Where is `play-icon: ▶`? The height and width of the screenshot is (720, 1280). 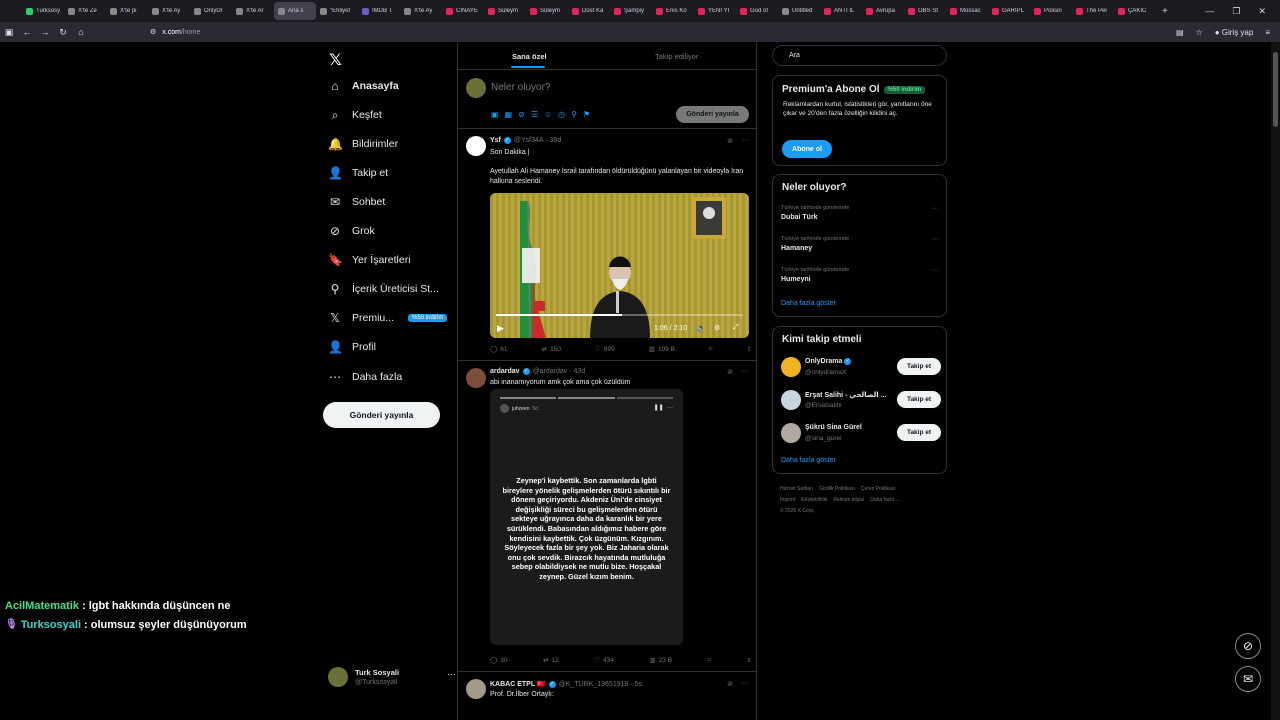
play-icon: ▶ is located at coordinates (500, 328).